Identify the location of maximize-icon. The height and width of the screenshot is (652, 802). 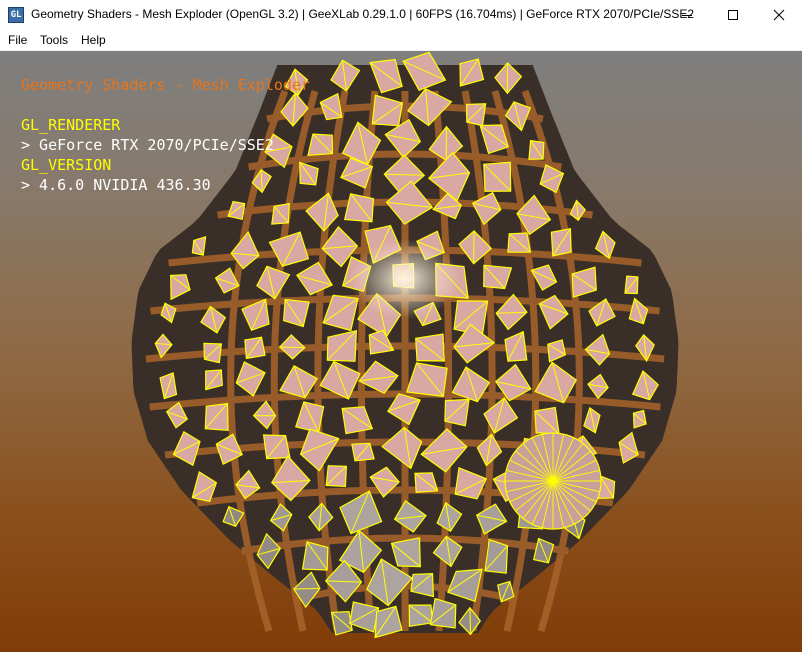
(733, 15).